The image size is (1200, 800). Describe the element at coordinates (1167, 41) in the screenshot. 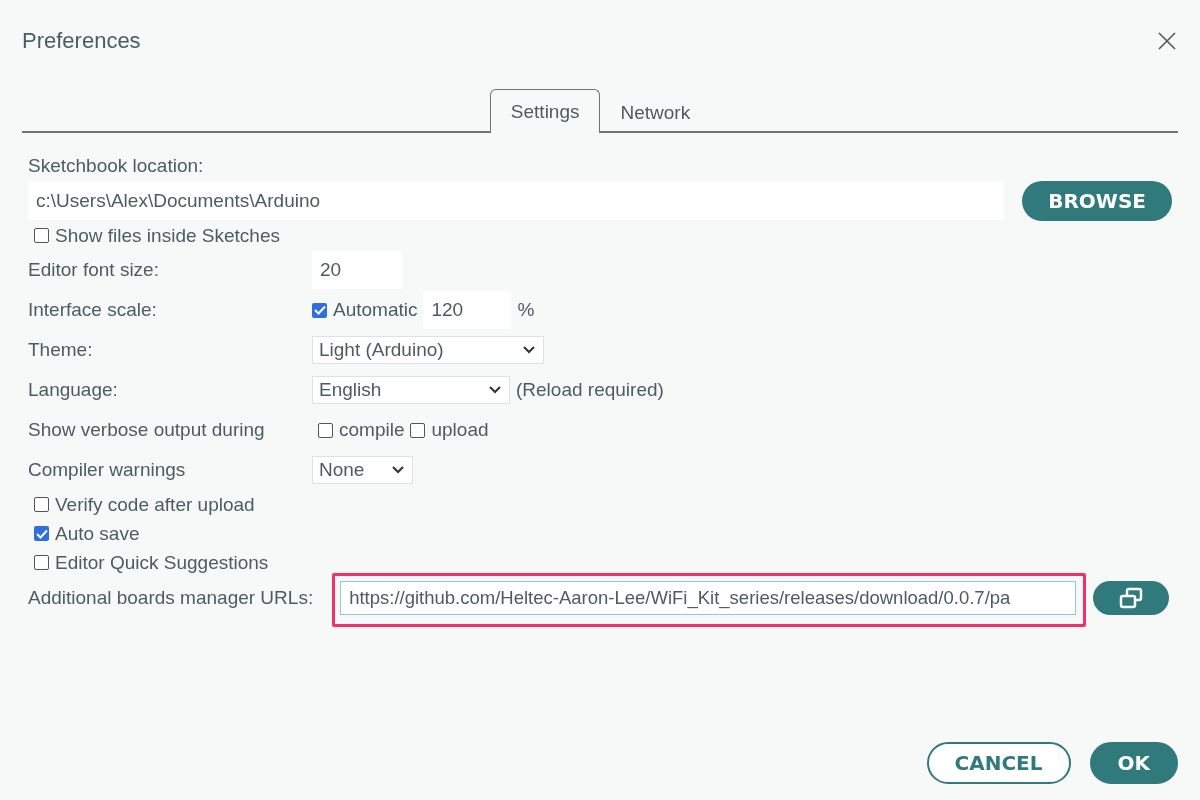

I see `close-icon` at that location.